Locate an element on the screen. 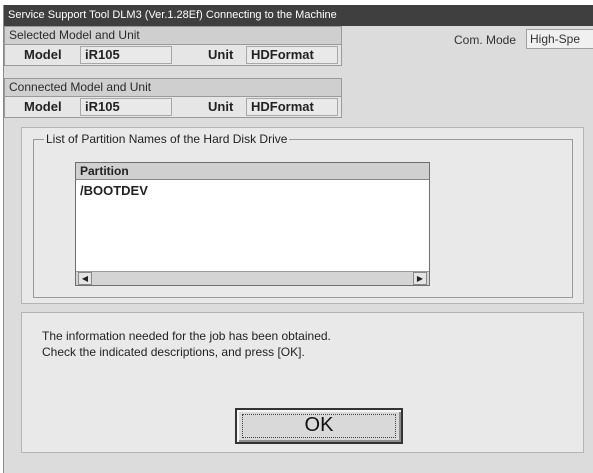  partition-list-item: /BOOTDEV is located at coordinates (114, 190).